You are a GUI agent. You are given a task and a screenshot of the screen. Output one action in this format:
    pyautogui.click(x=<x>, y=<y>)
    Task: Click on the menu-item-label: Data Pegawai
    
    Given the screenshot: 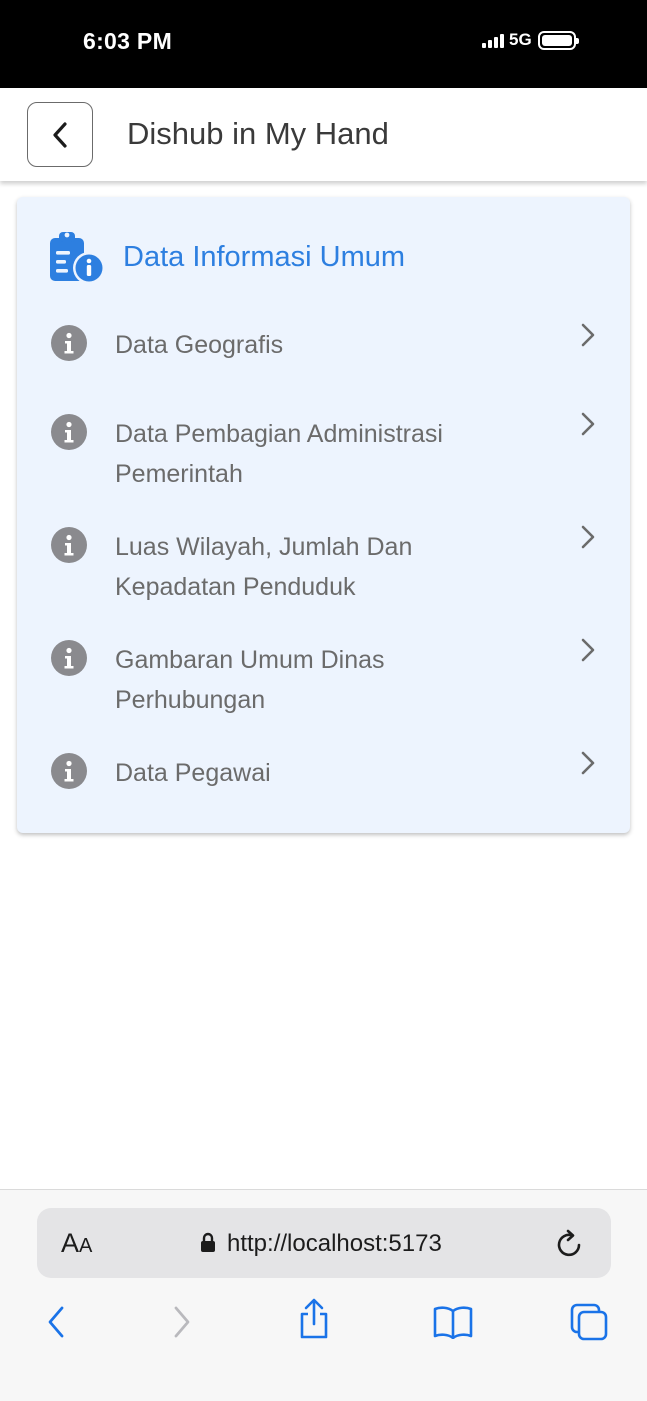 What is the action you would take?
    pyautogui.click(x=193, y=773)
    